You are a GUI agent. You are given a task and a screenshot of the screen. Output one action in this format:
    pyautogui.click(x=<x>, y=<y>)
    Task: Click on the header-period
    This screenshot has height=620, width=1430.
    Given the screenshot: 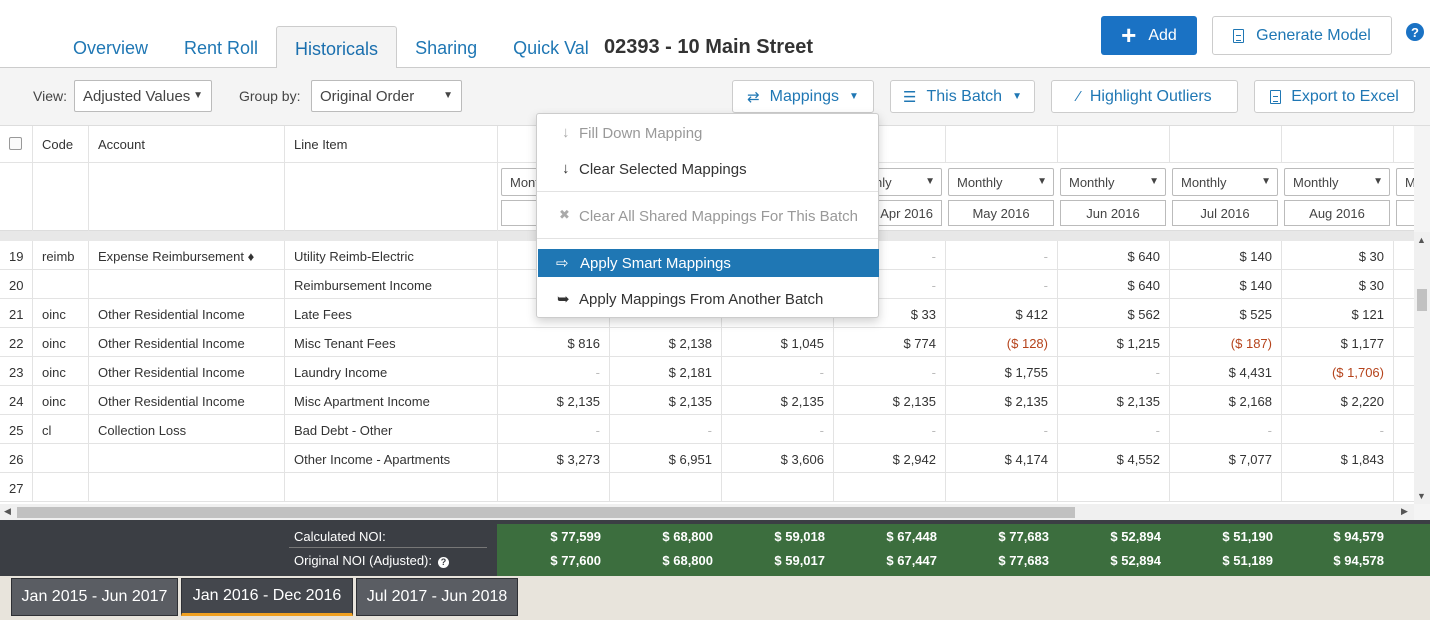 What is the action you would take?
    pyautogui.click(x=1002, y=144)
    